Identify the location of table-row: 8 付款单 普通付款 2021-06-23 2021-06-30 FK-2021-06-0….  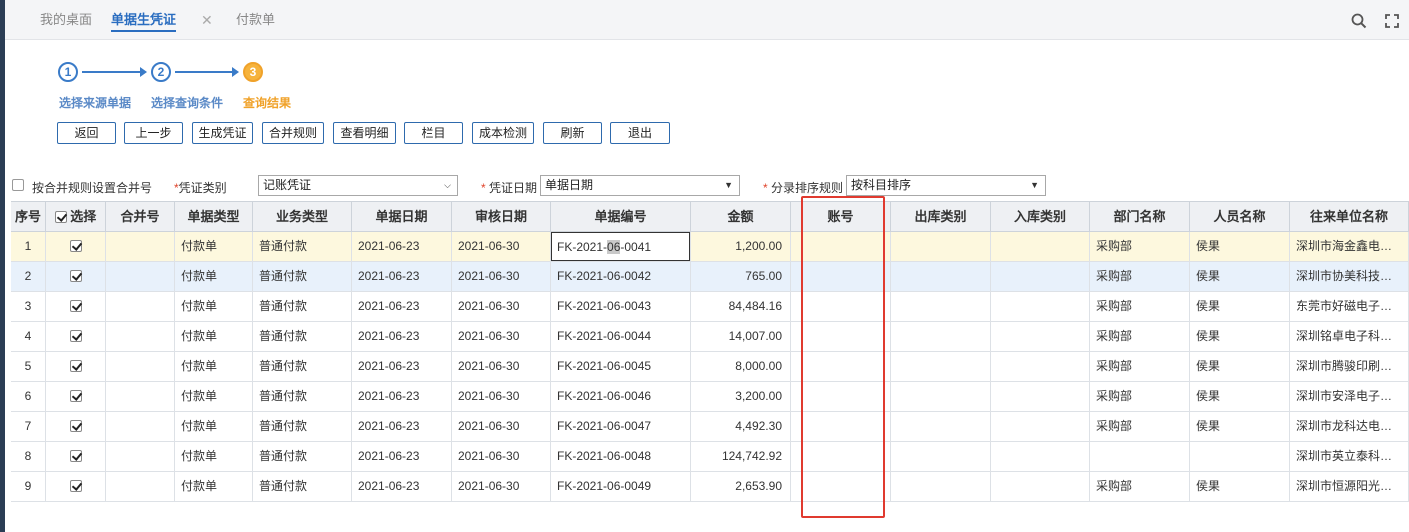
(710, 457).